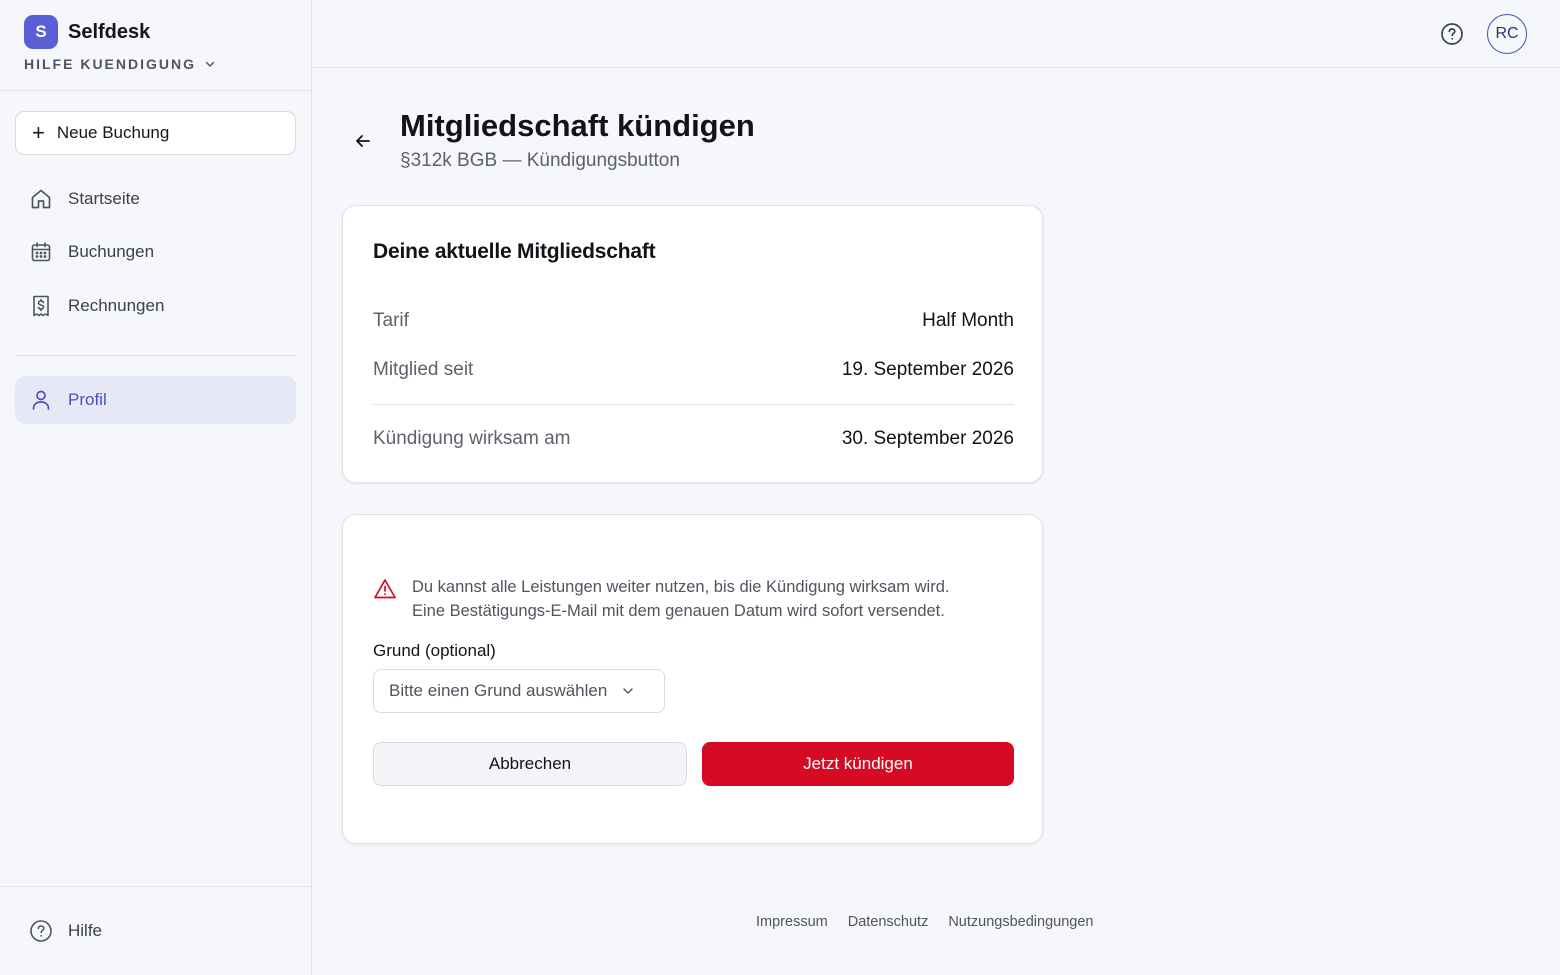 The height and width of the screenshot is (975, 1560). What do you see at coordinates (577, 125) in the screenshot?
I see `page-title: Mitgliedschaft kündigen` at bounding box center [577, 125].